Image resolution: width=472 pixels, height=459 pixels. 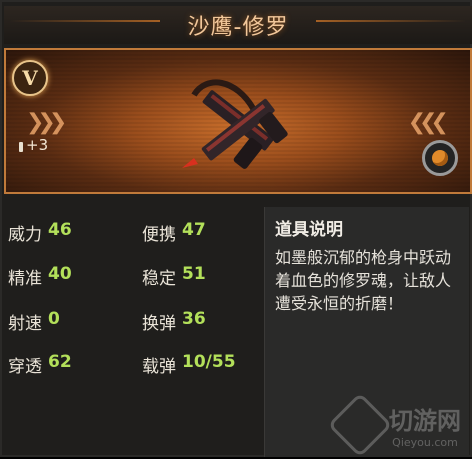 I want to click on weapon-title: 沙鹰-修罗, so click(x=238, y=27).